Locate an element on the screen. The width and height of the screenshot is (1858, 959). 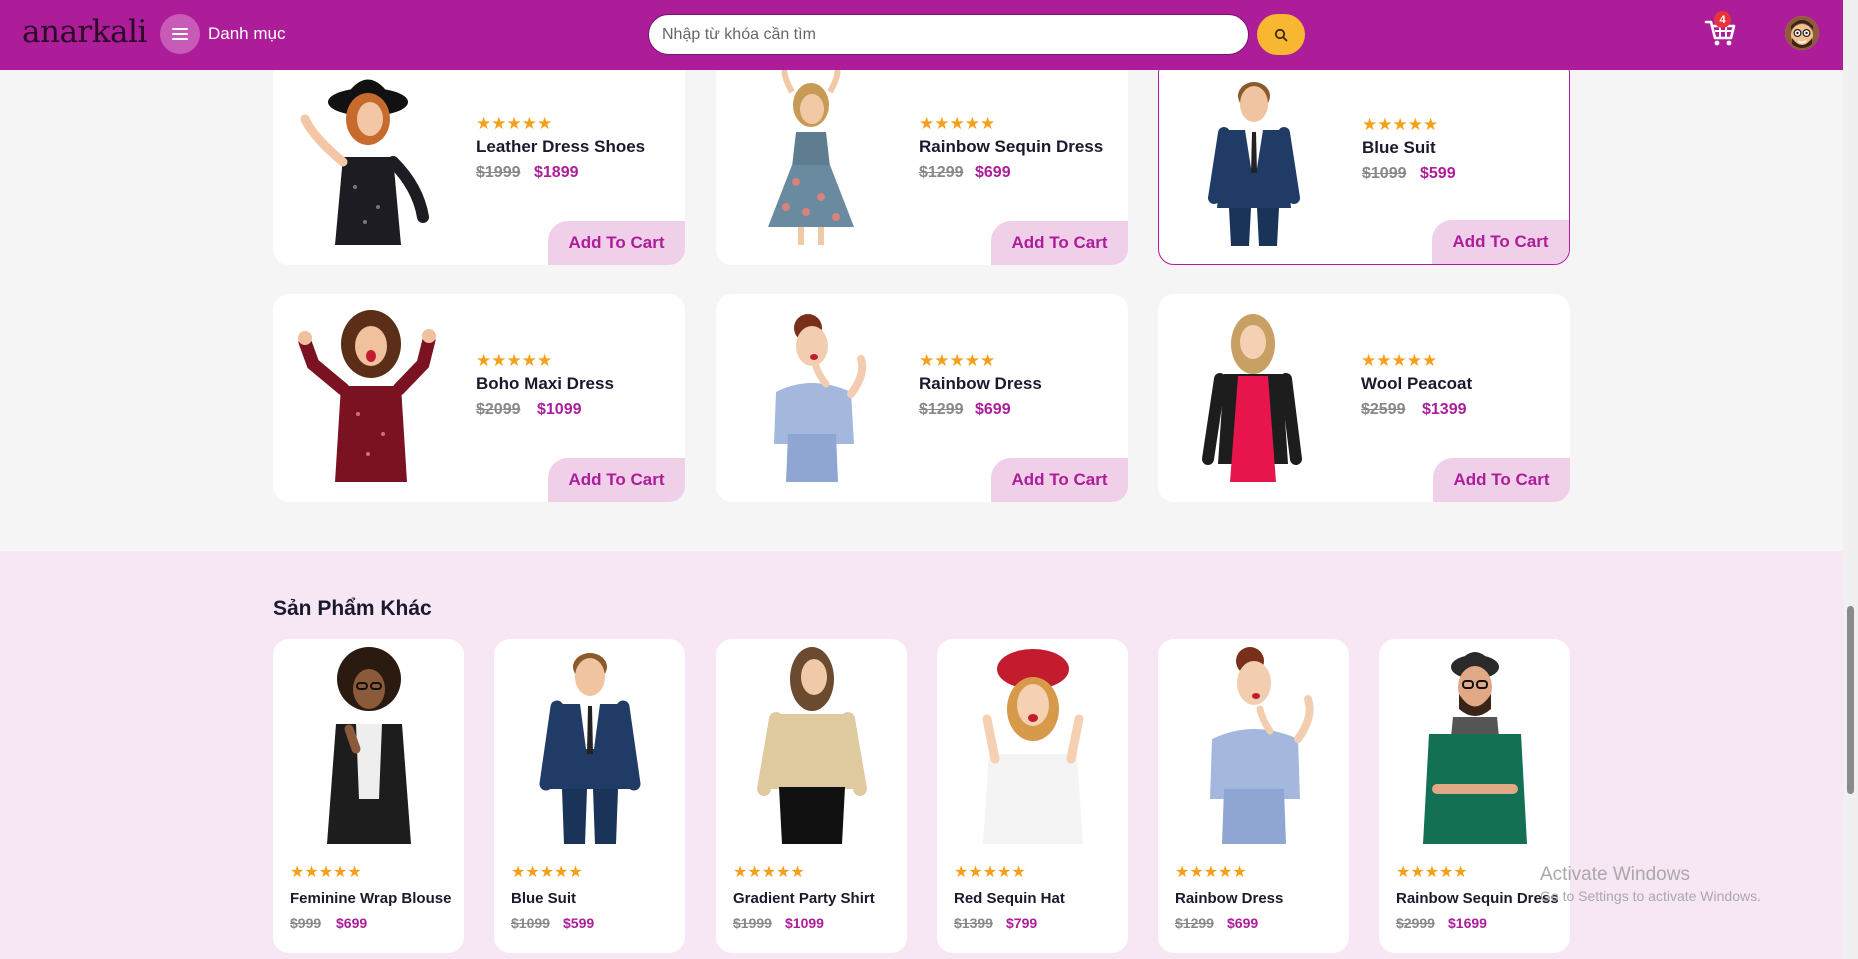
old-price: $999 is located at coordinates (306, 923).